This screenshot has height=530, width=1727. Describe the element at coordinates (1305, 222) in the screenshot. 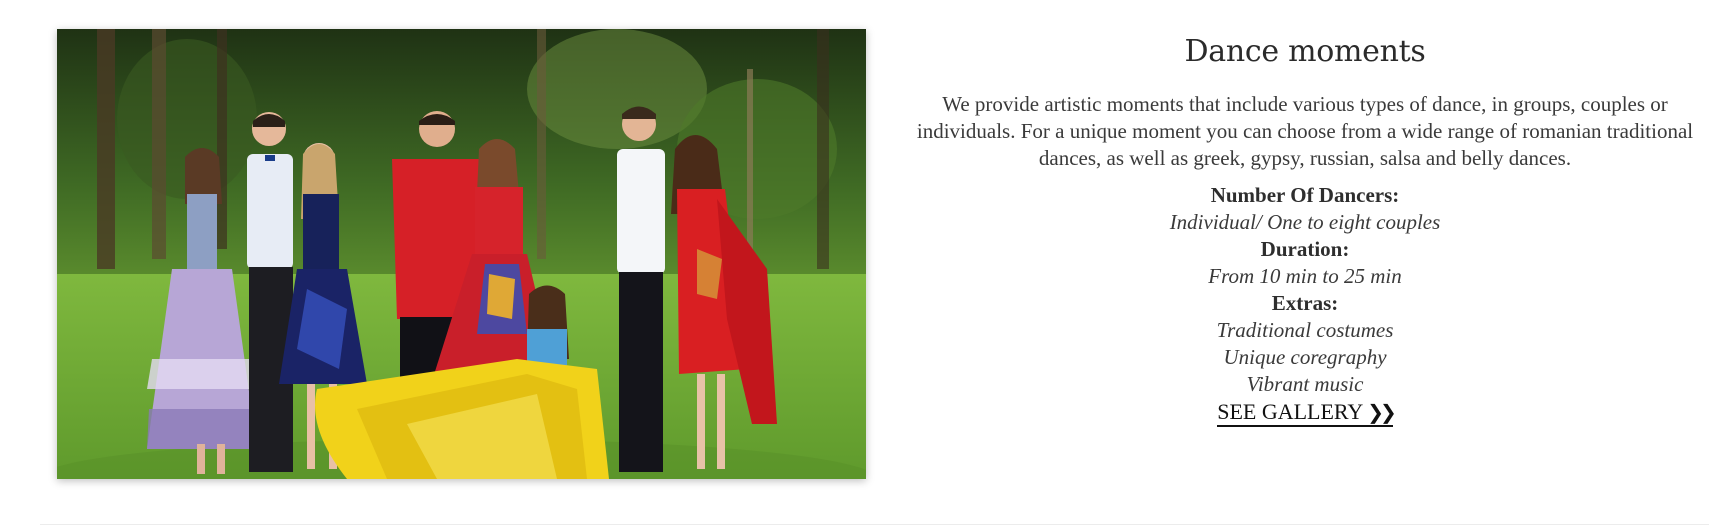

I see `dancers-value: Individual/ One to eight couples` at that location.